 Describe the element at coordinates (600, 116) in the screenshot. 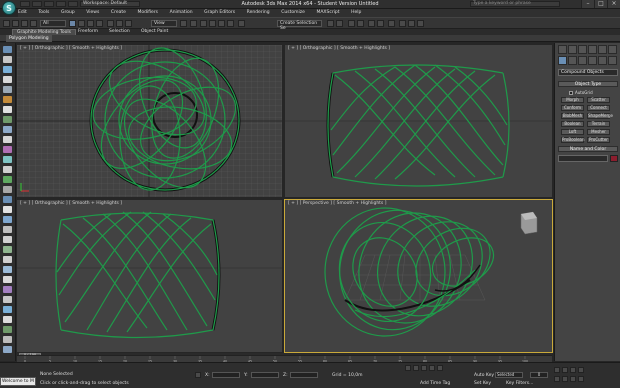

I see `shapemerge-button: ShapeMerge` at that location.